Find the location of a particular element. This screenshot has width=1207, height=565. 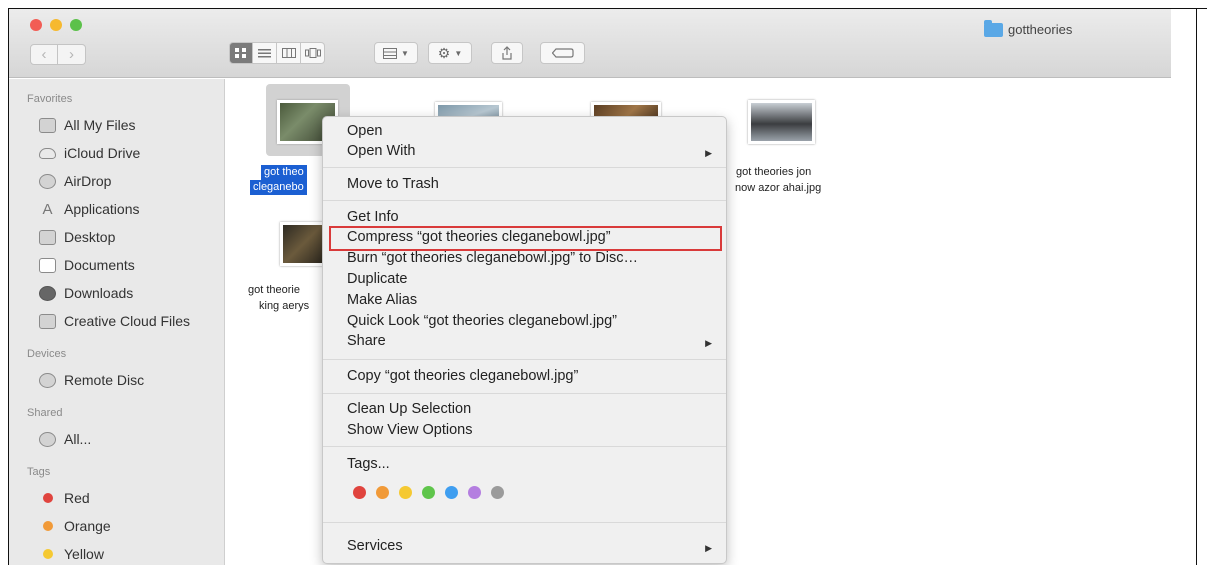

sidebar-item-airdrop: AirDrop is located at coordinates (75, 181).